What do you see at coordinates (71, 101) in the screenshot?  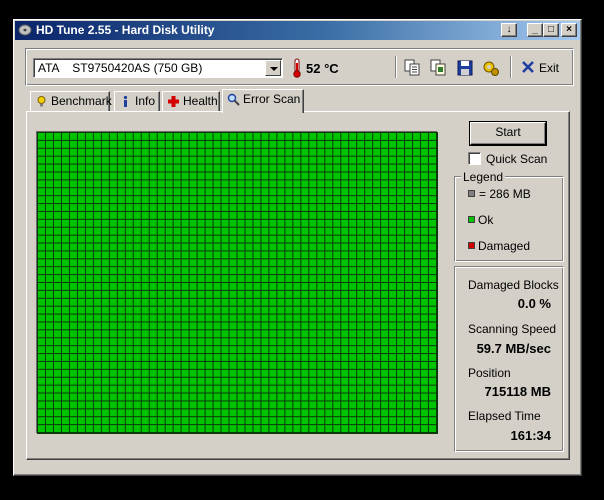 I see `tab-benchmark: Benchmark` at bounding box center [71, 101].